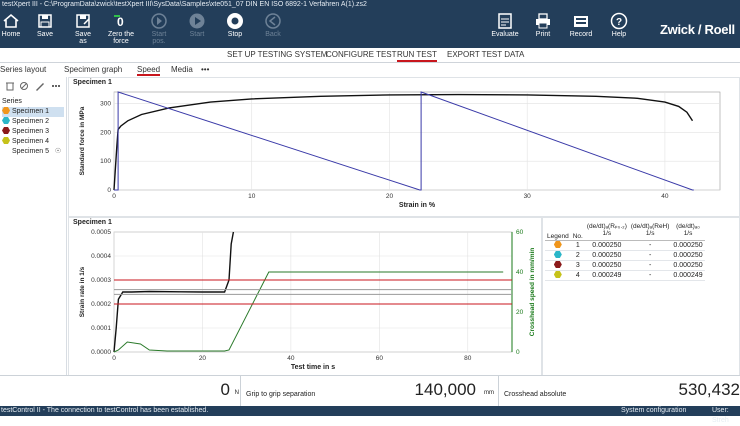 Image resolution: width=740 pixels, height=426 pixels. What do you see at coordinates (625, 245) in the screenshot?
I see `table-row: 1 0.000250 - 0.000250` at bounding box center [625, 245].